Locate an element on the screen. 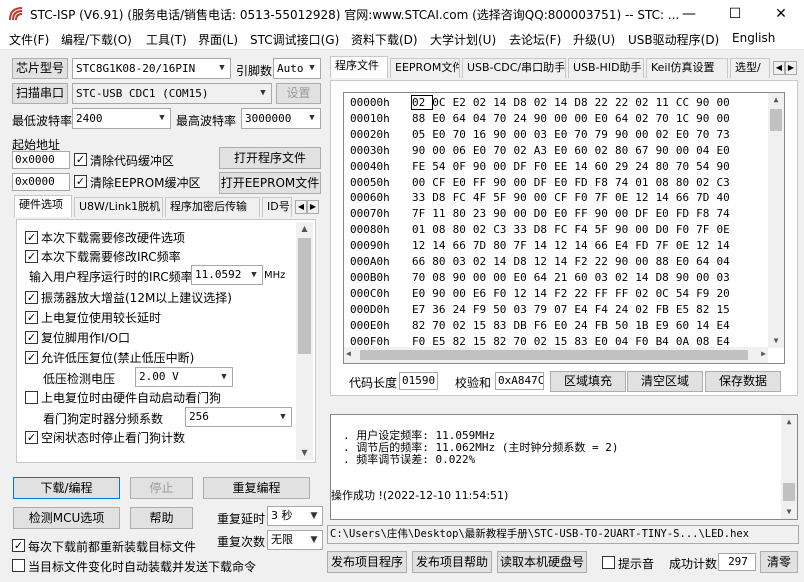  repeat-count-select: 无限 ▼ is located at coordinates (295, 540).